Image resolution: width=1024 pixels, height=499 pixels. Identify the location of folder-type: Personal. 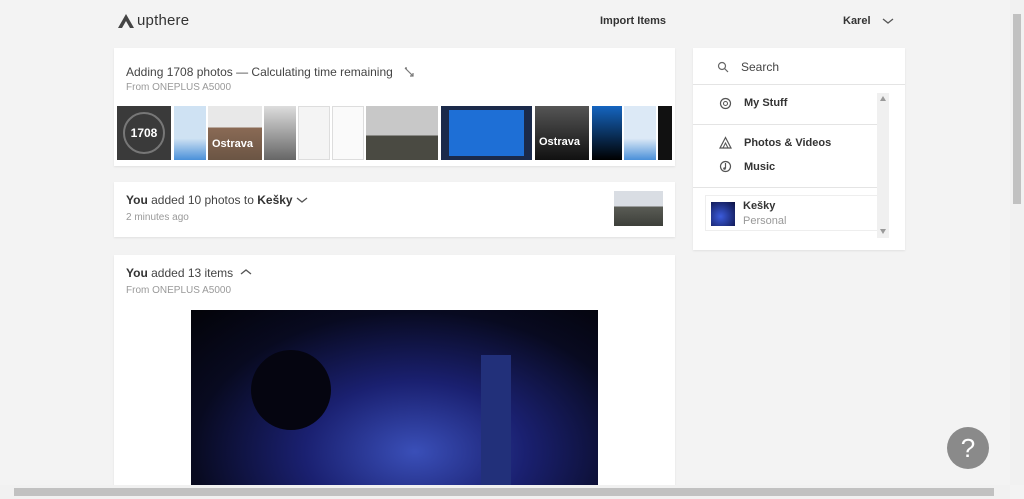
(765, 221).